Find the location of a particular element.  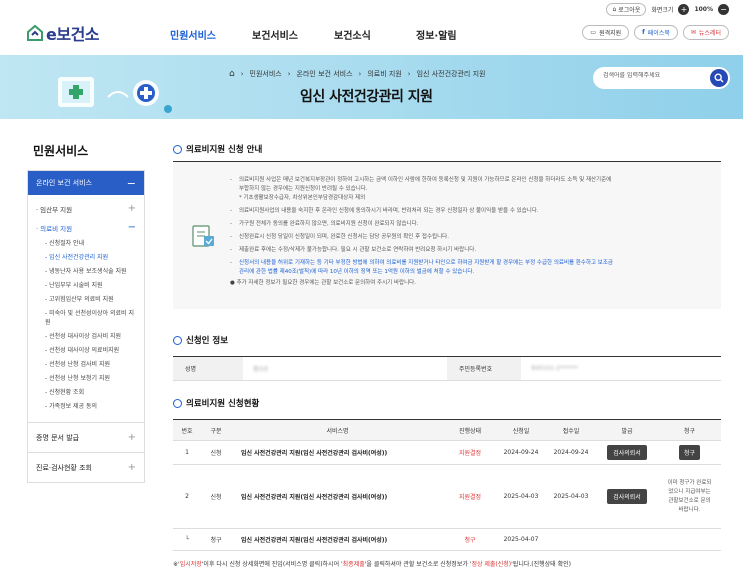

sidebar-subitem: - 신청절차 안내 is located at coordinates (86, 244).